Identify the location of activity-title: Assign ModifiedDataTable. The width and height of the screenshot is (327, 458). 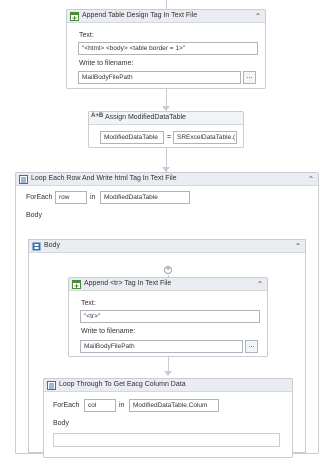
(145, 117).